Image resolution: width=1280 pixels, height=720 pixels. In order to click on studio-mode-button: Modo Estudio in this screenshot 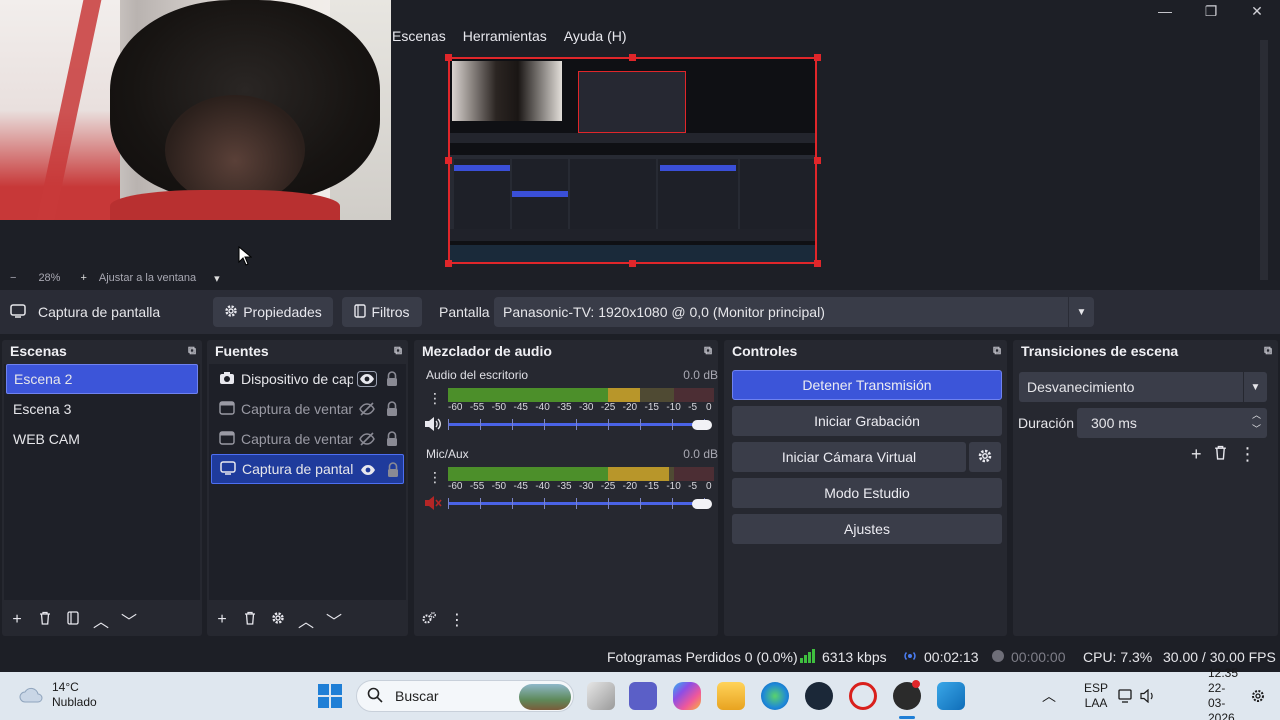, I will do `click(867, 493)`.